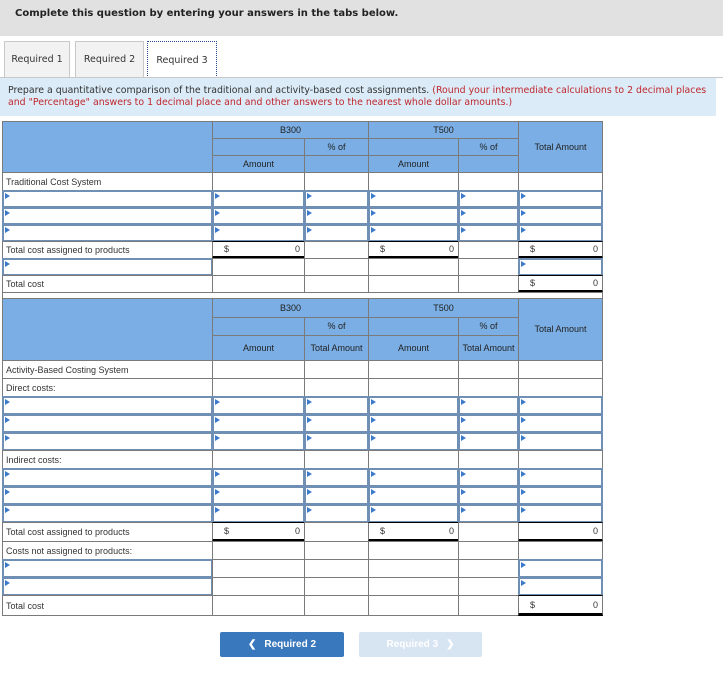 Image resolution: width=723 pixels, height=674 pixels. Describe the element at coordinates (336, 495) in the screenshot. I see `abc-indirect-row2-col2-input` at that location.